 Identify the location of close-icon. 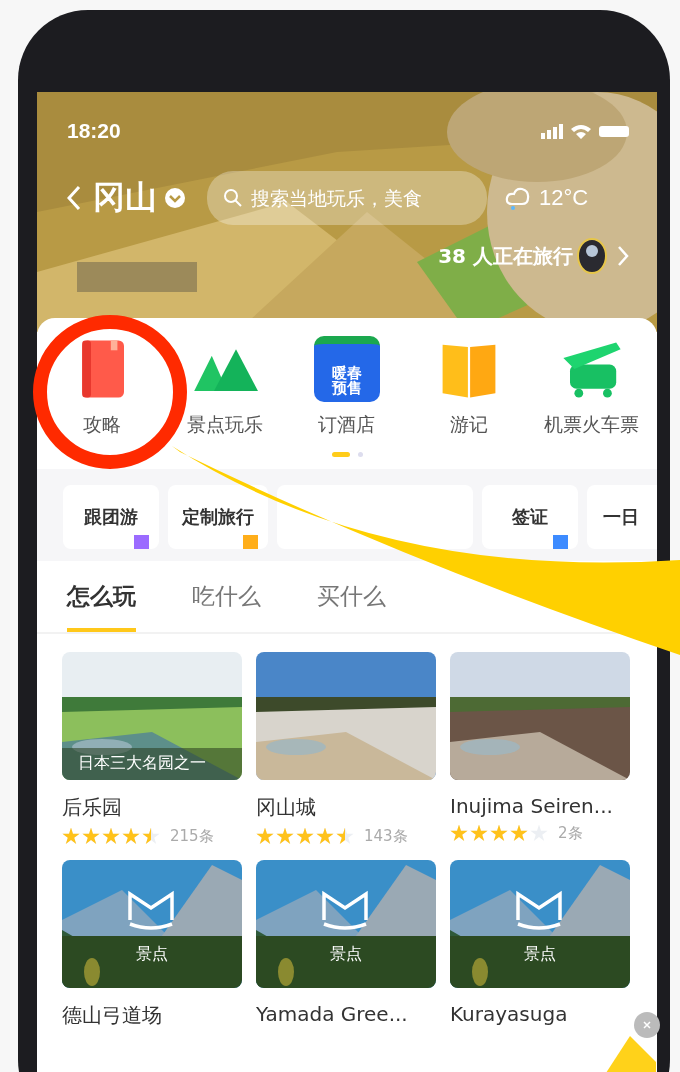
(647, 1025).